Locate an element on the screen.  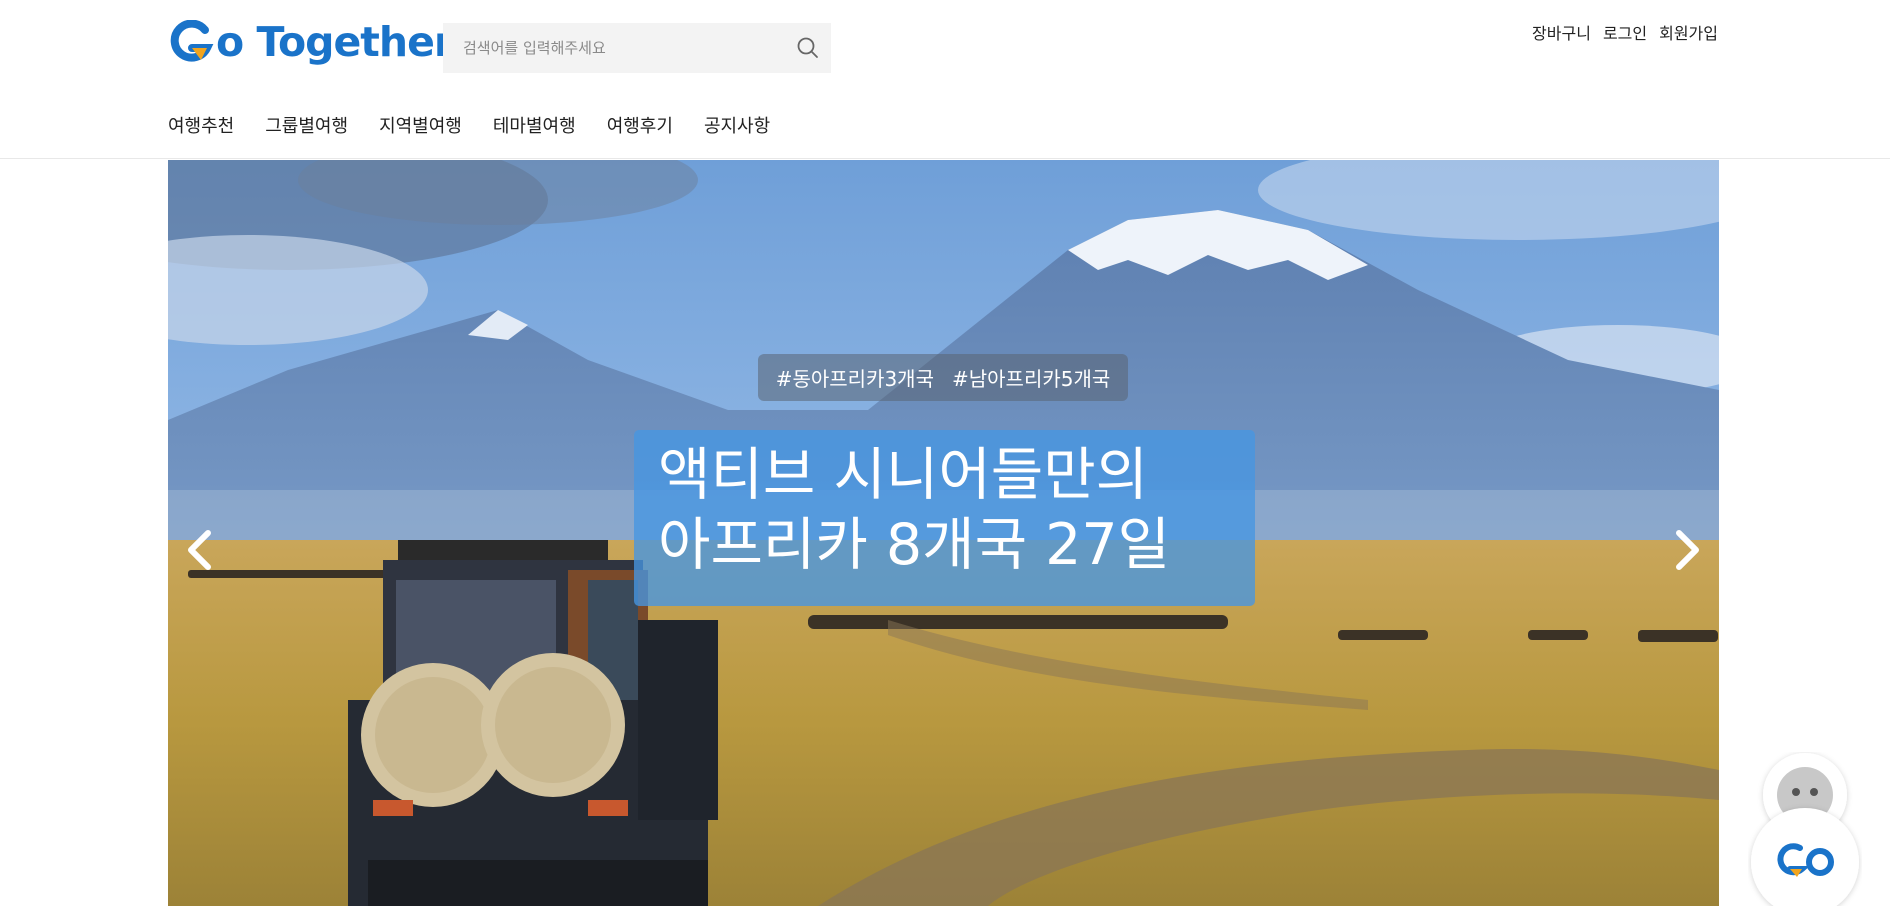
nav-item-region: 지역별여행 is located at coordinates (420, 127).